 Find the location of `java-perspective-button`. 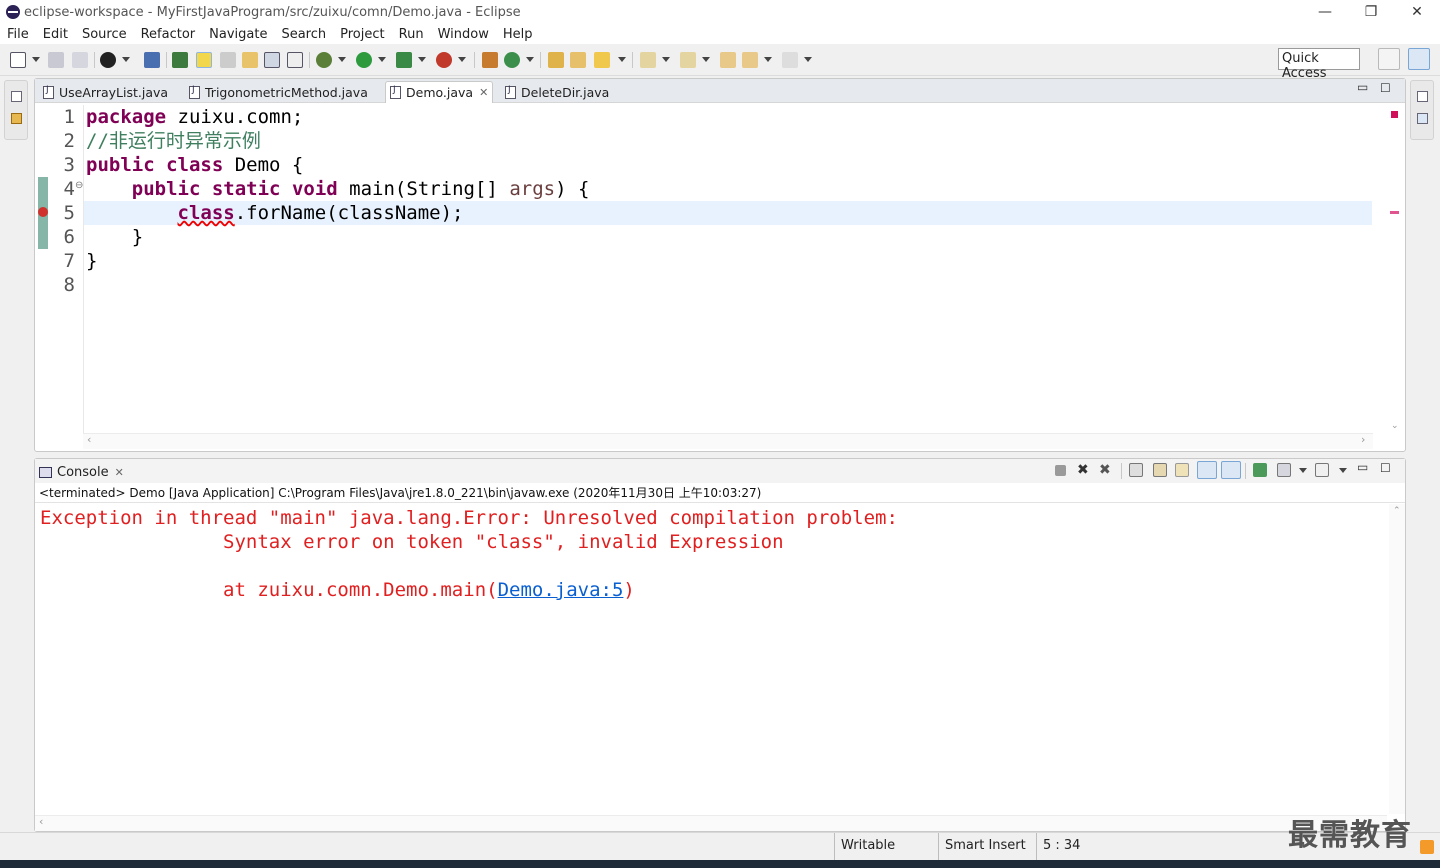

java-perspective-button is located at coordinates (1419, 59).